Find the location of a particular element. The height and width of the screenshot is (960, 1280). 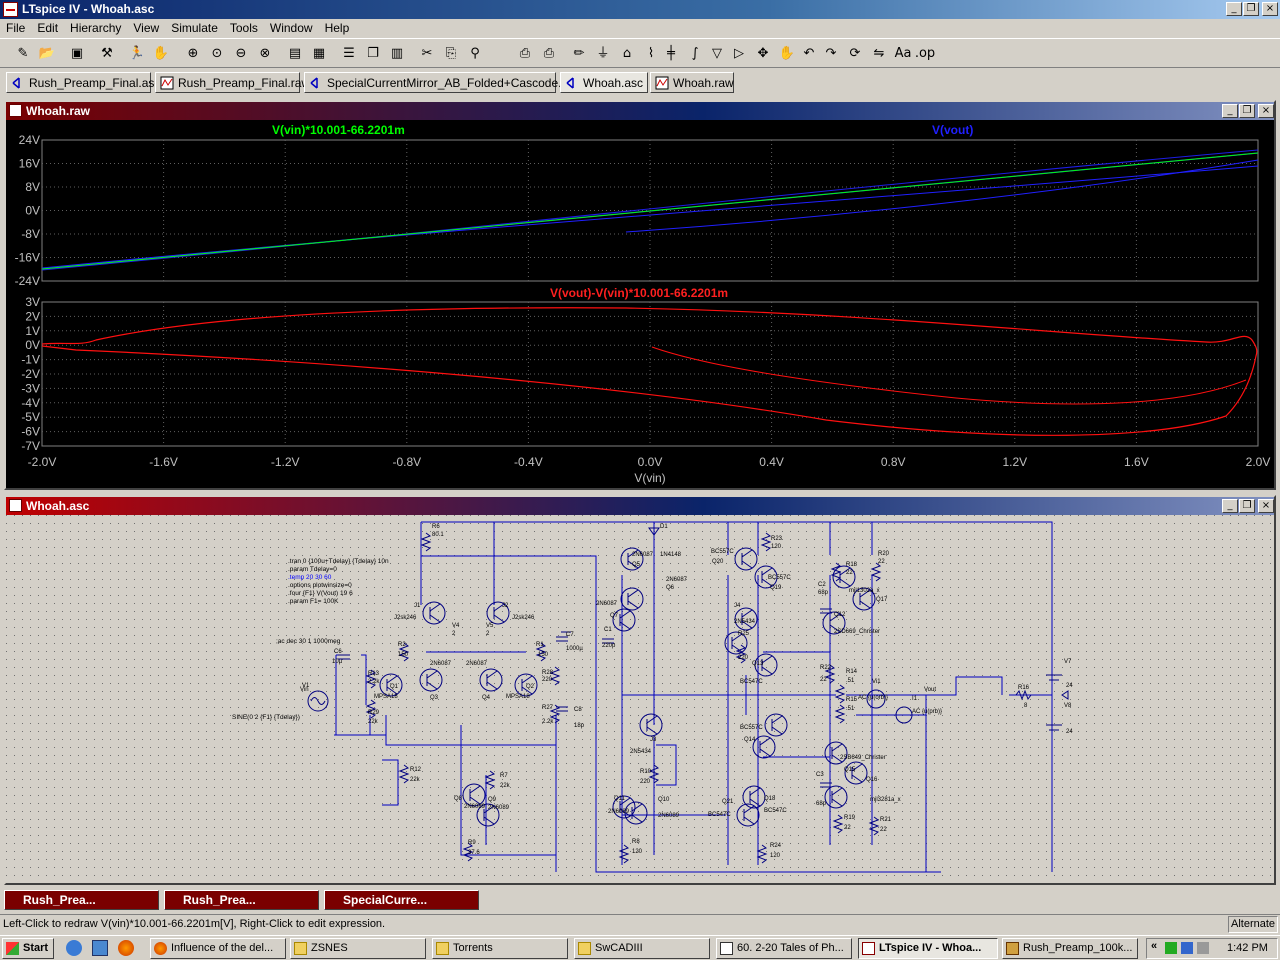

directive-line: .options plotwinsize=0 is located at coordinates (320, 585).